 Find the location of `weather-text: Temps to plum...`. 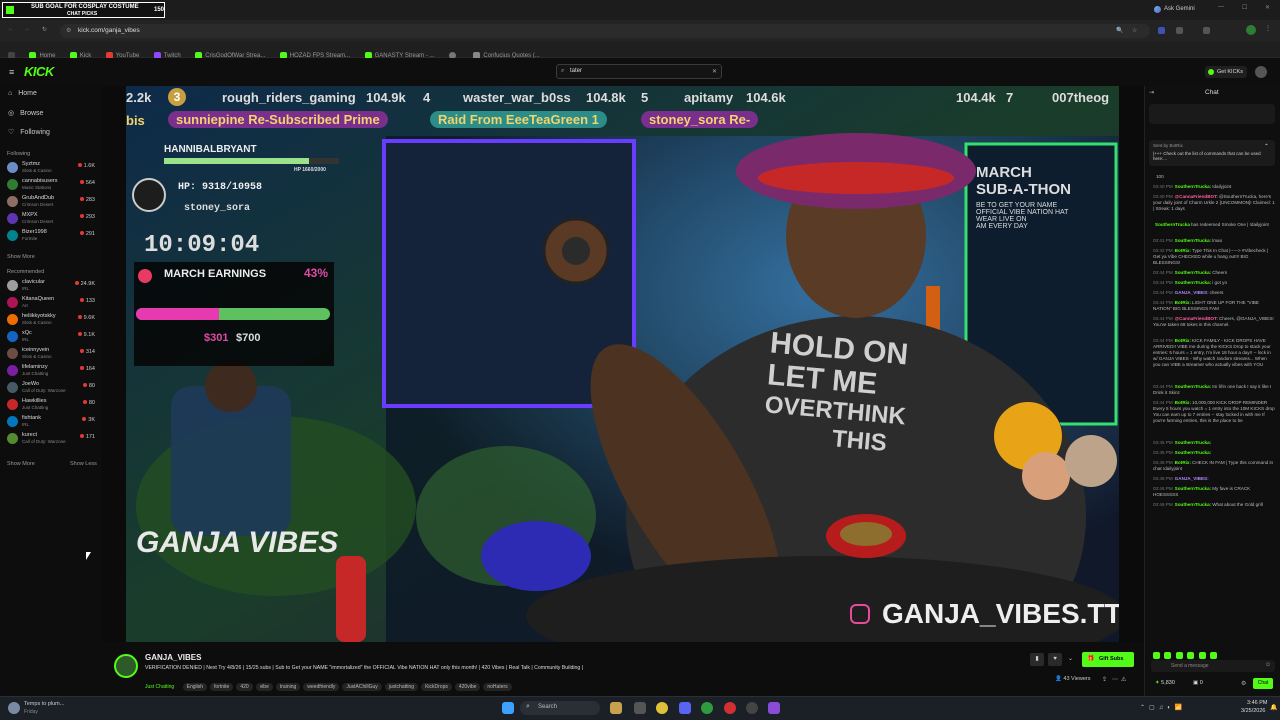

weather-text: Temps to plum... is located at coordinates (44, 704).